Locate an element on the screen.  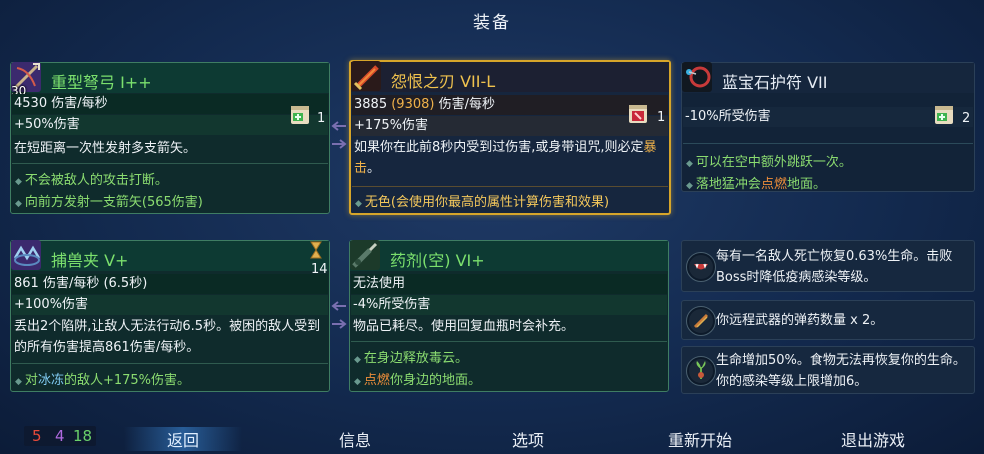
amulet-icon is located at coordinates (697, 77).